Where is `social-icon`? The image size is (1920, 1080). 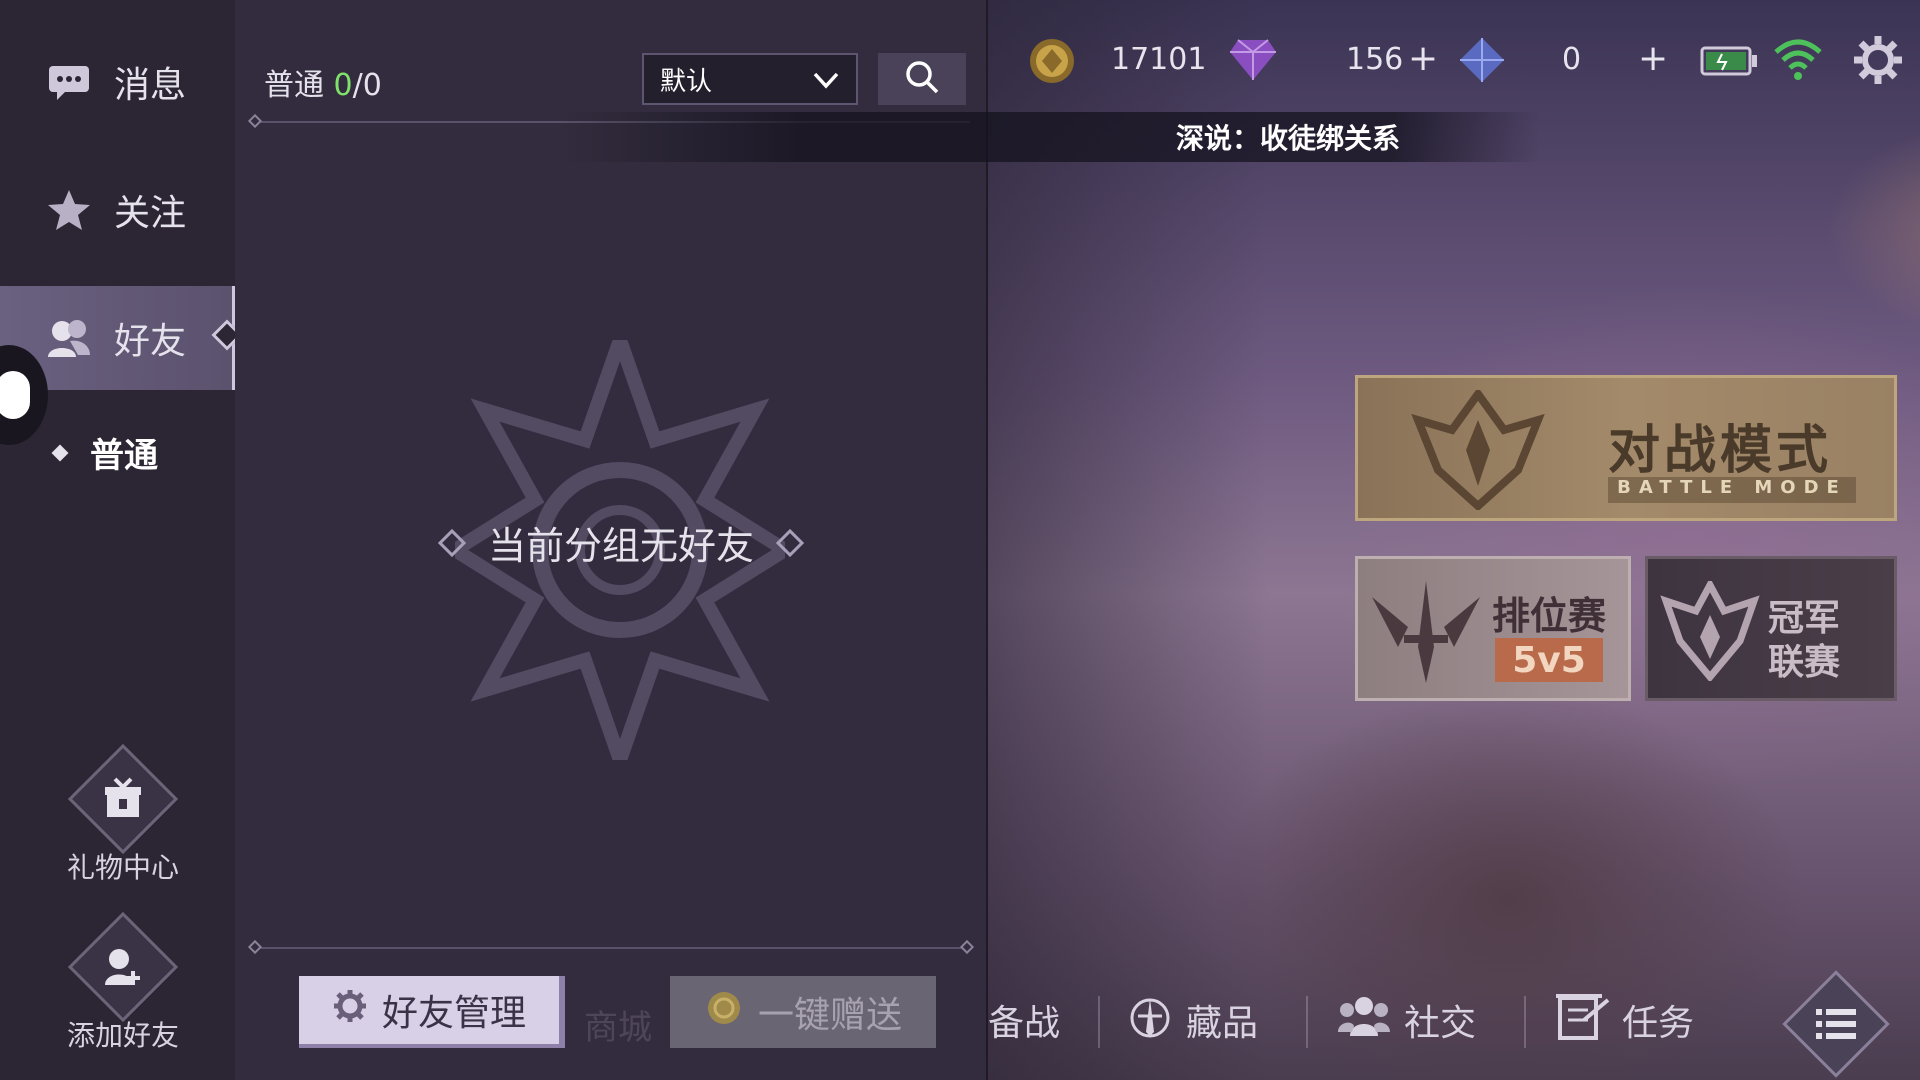 social-icon is located at coordinates (1364, 1020).